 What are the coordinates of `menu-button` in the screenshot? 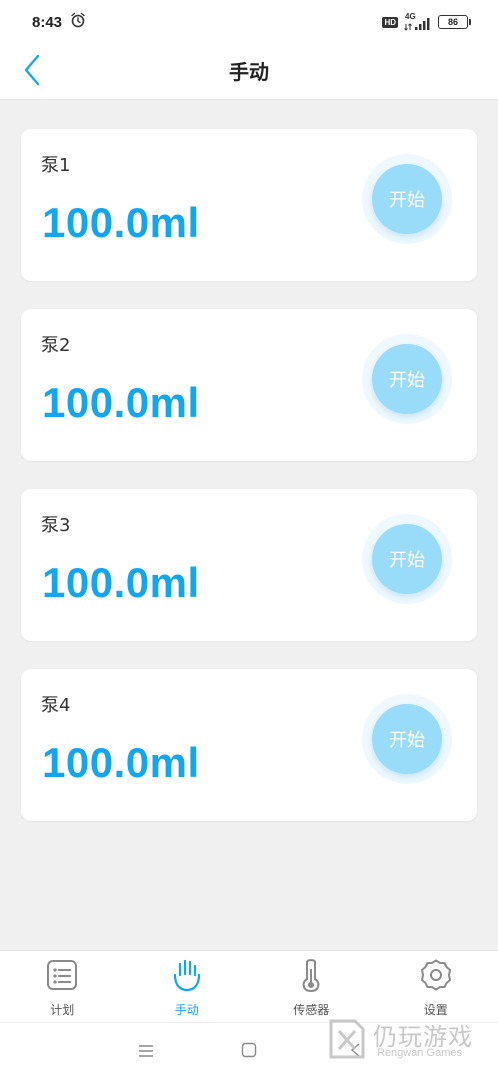 It's located at (146, 1052).